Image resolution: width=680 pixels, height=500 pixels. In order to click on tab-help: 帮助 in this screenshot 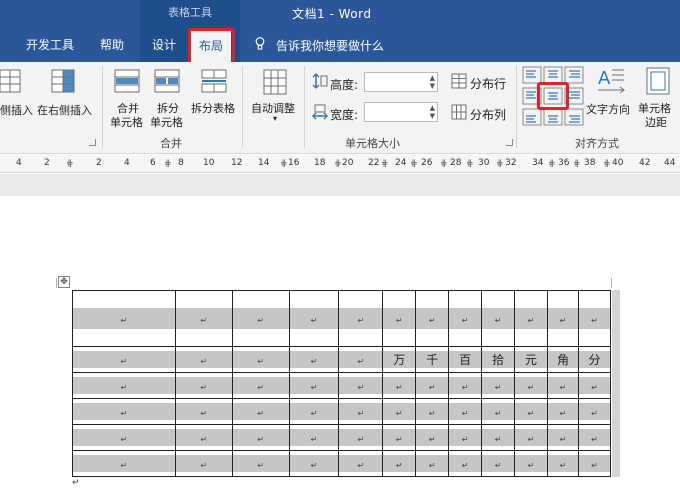, I will do `click(112, 44)`.